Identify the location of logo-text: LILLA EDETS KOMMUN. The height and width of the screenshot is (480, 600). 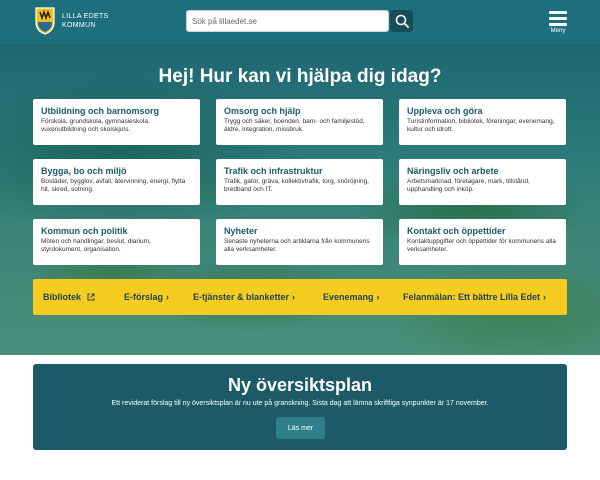
(85, 21).